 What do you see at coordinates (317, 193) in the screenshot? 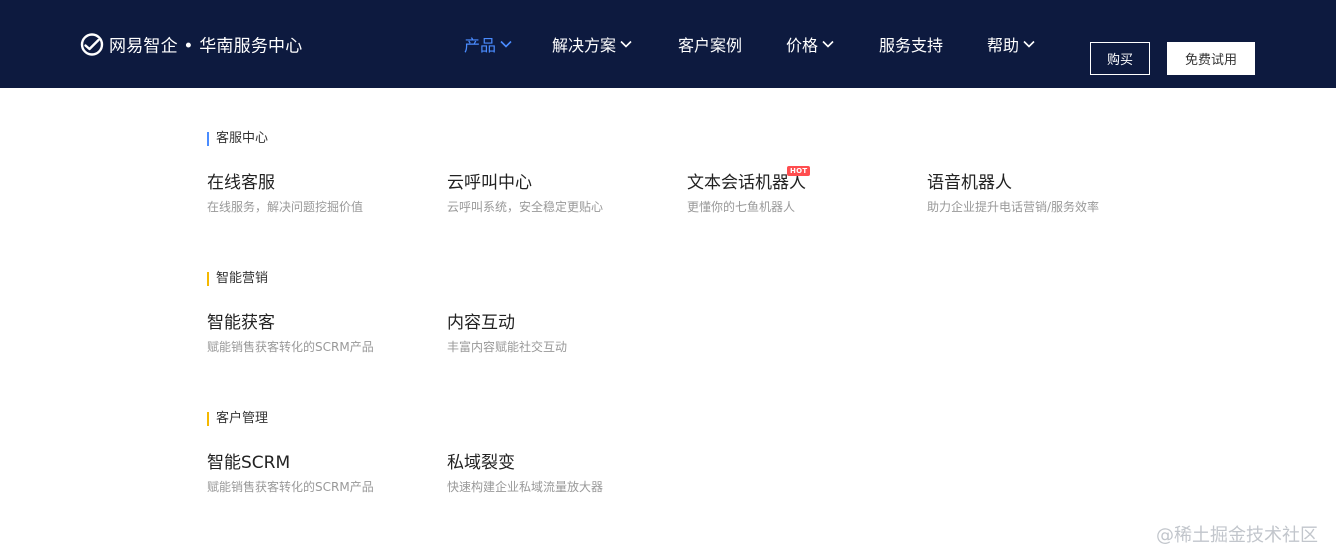
I see `product-item-online-service: 在线客服 在线服务，解决问题挖掘价值` at bounding box center [317, 193].